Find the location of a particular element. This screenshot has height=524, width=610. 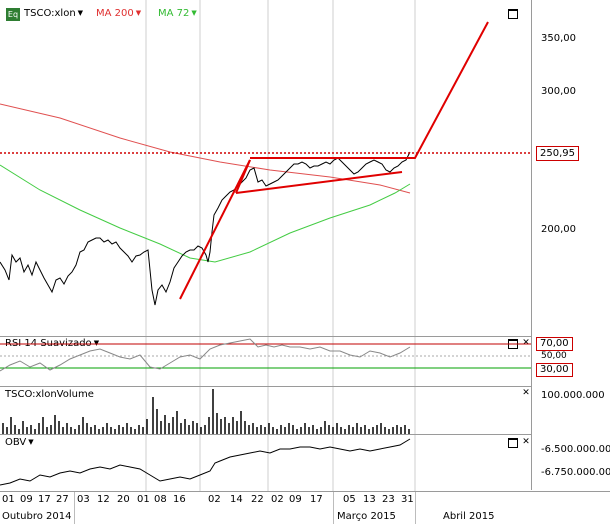

month-label-apr-2015: Abril 2015 is located at coordinates (469, 516).